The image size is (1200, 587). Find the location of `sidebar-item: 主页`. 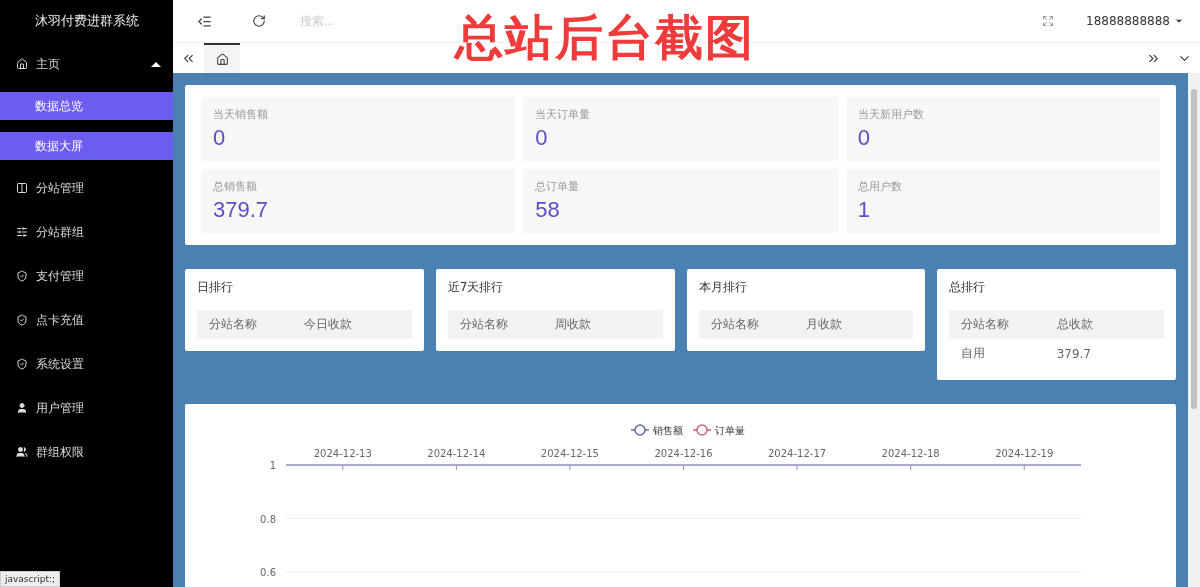

sidebar-item: 主页 is located at coordinates (86, 64).